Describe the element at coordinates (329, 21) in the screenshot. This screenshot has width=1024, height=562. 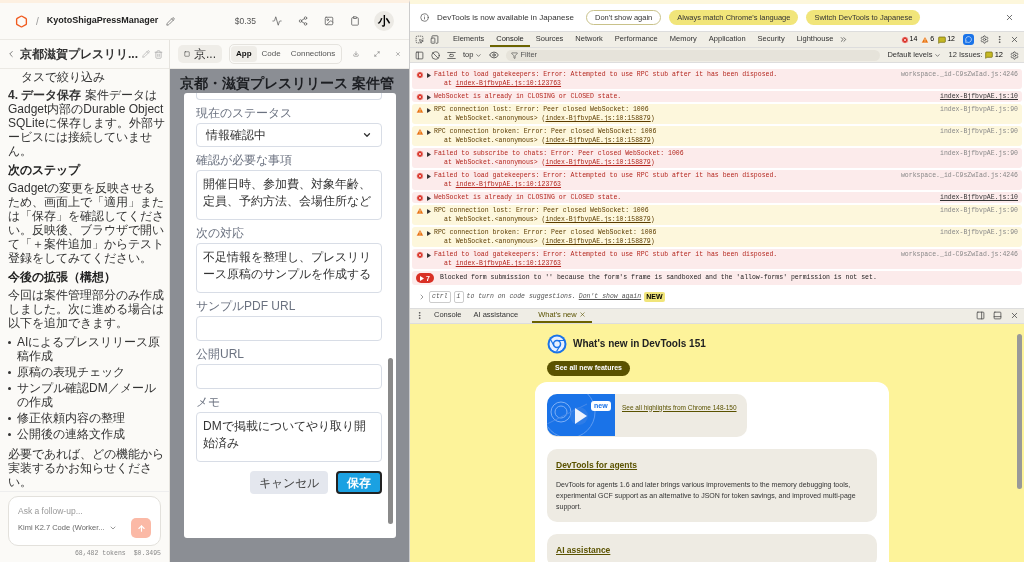
I see `image-icon` at that location.